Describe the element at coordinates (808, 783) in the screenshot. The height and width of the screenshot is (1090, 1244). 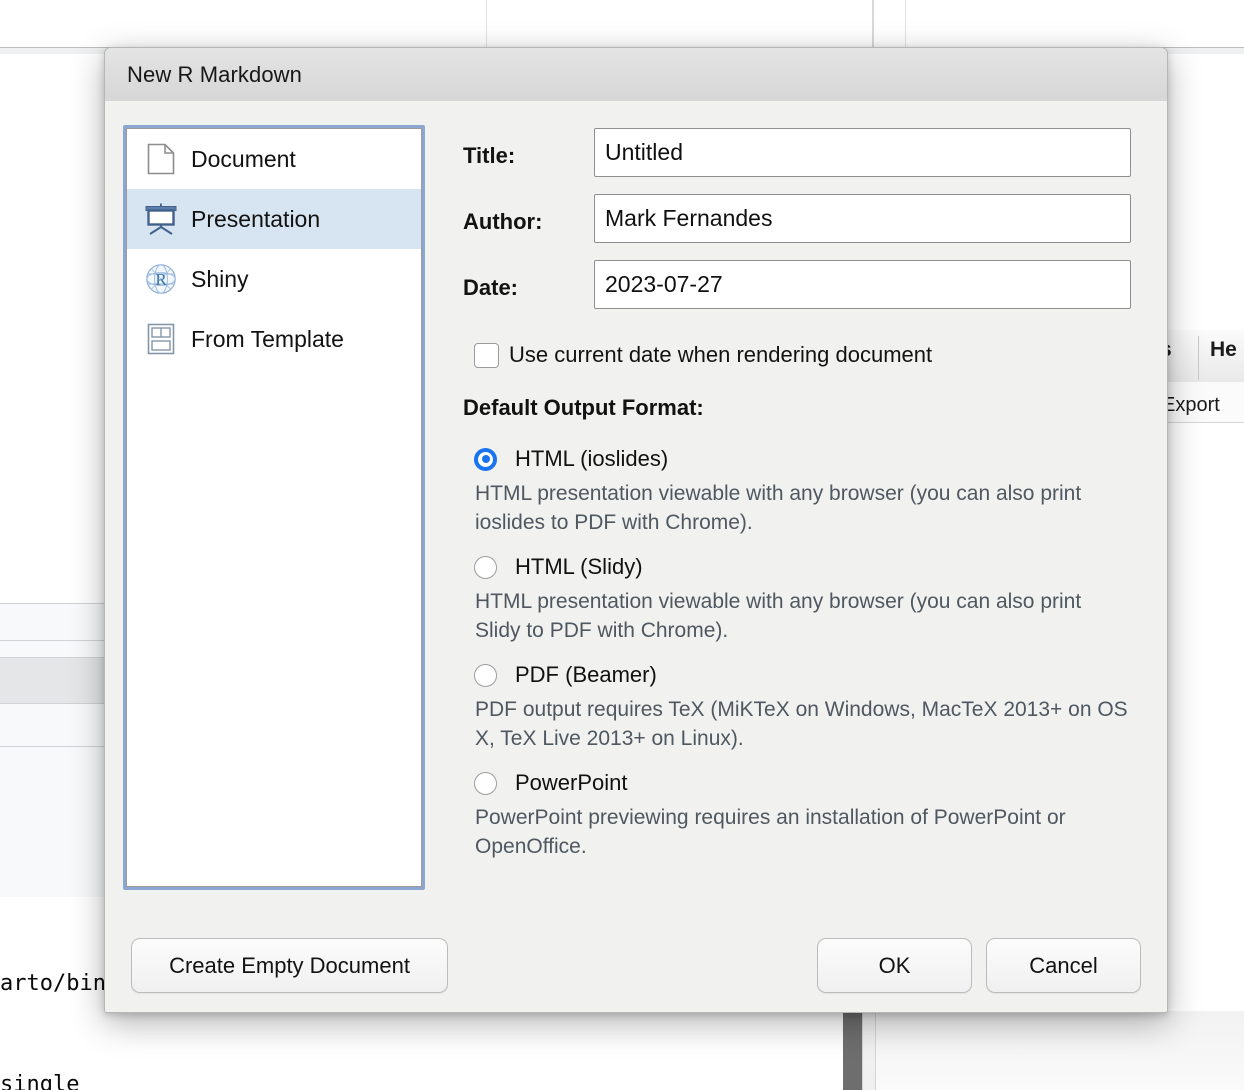
I see `radio-head: PowerPoint` at that location.